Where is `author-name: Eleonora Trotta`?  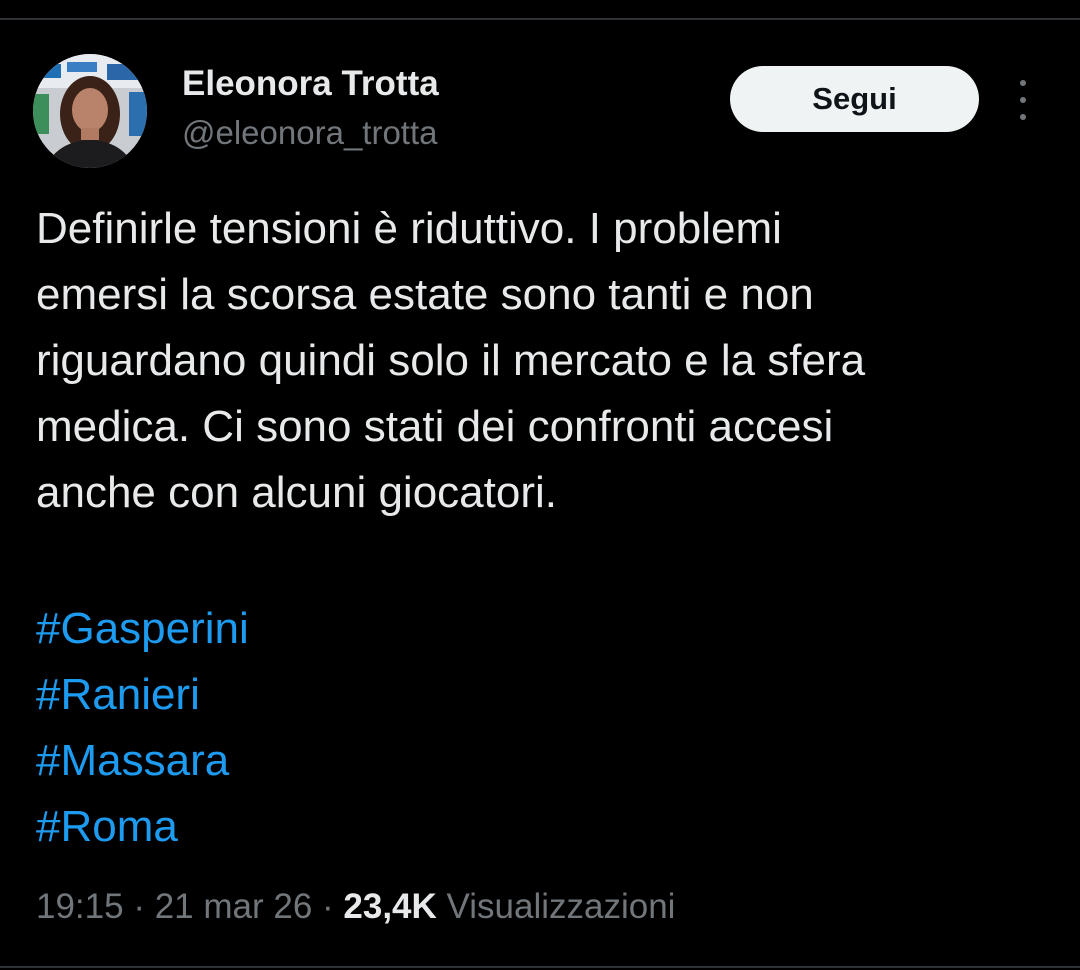 author-name: Eleonora Trotta is located at coordinates (310, 84).